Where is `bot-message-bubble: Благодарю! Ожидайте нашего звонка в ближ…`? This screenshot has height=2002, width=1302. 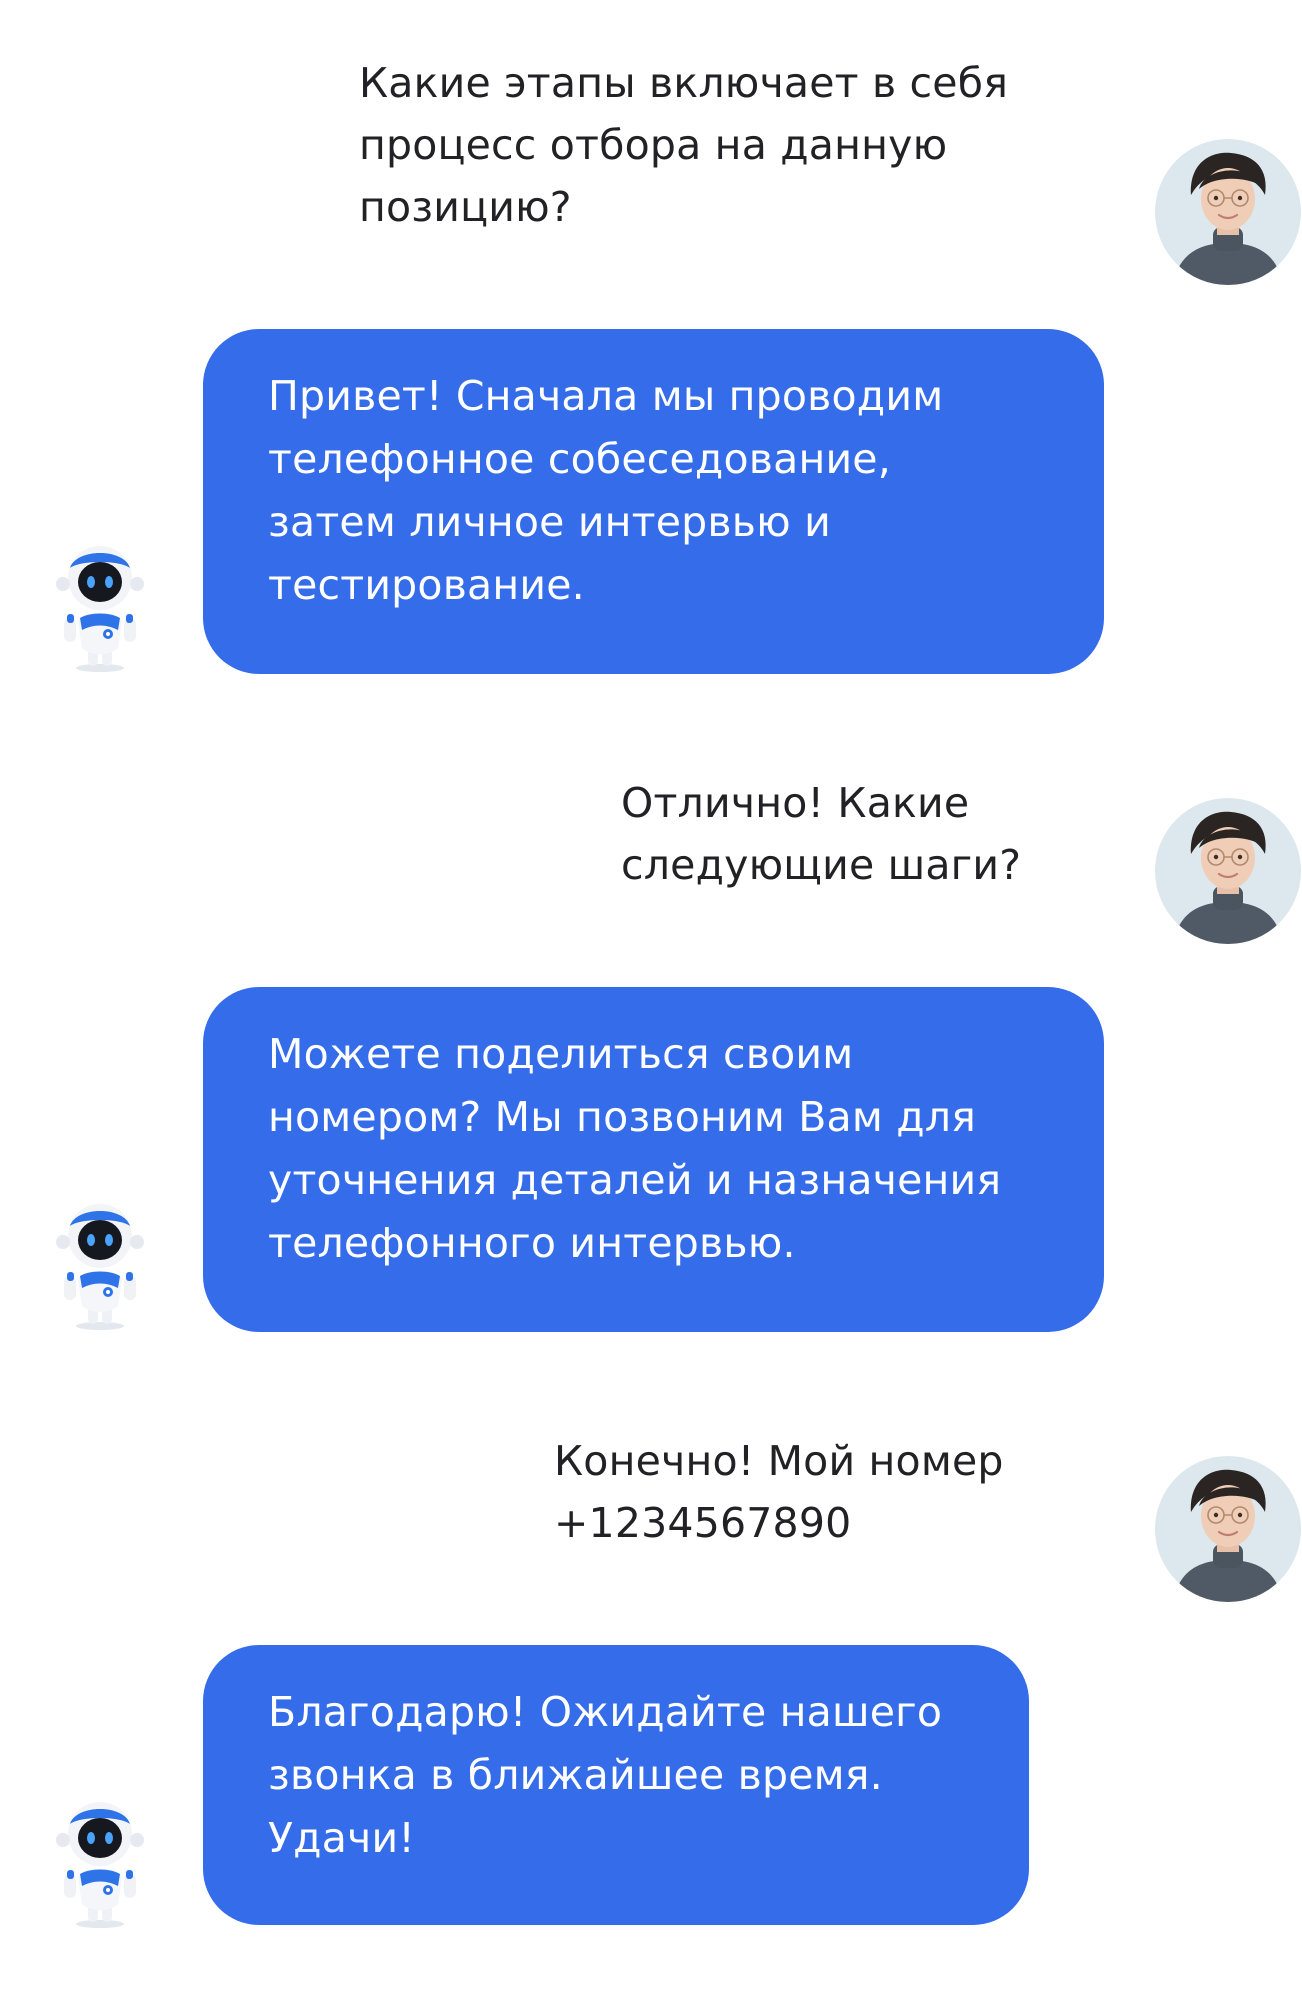 bot-message-bubble: Благодарю! Ожидайте нашего звонка в ближ… is located at coordinates (616, 1785).